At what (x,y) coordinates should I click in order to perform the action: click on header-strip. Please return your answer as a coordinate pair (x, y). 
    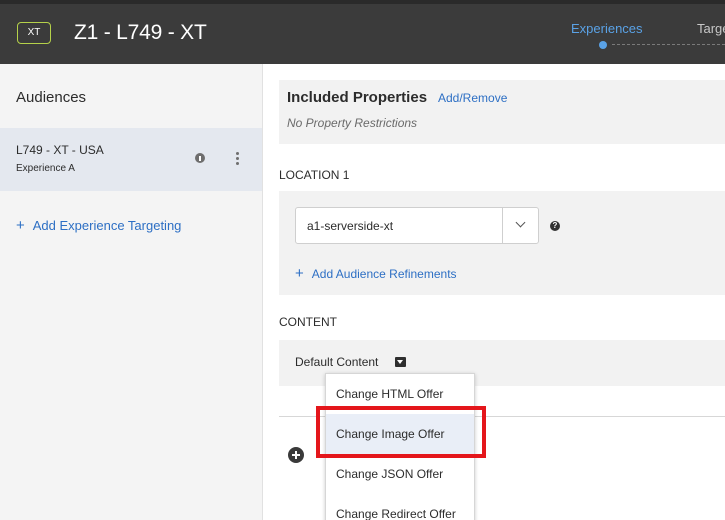
    Looking at the image, I should click on (362, 2).